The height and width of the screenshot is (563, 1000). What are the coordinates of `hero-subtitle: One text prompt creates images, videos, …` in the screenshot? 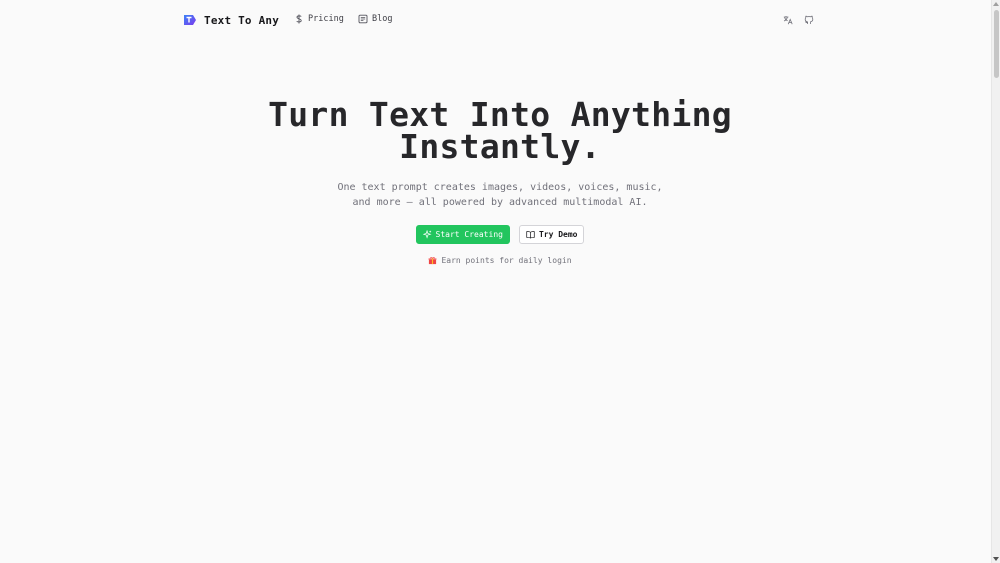 It's located at (500, 195).